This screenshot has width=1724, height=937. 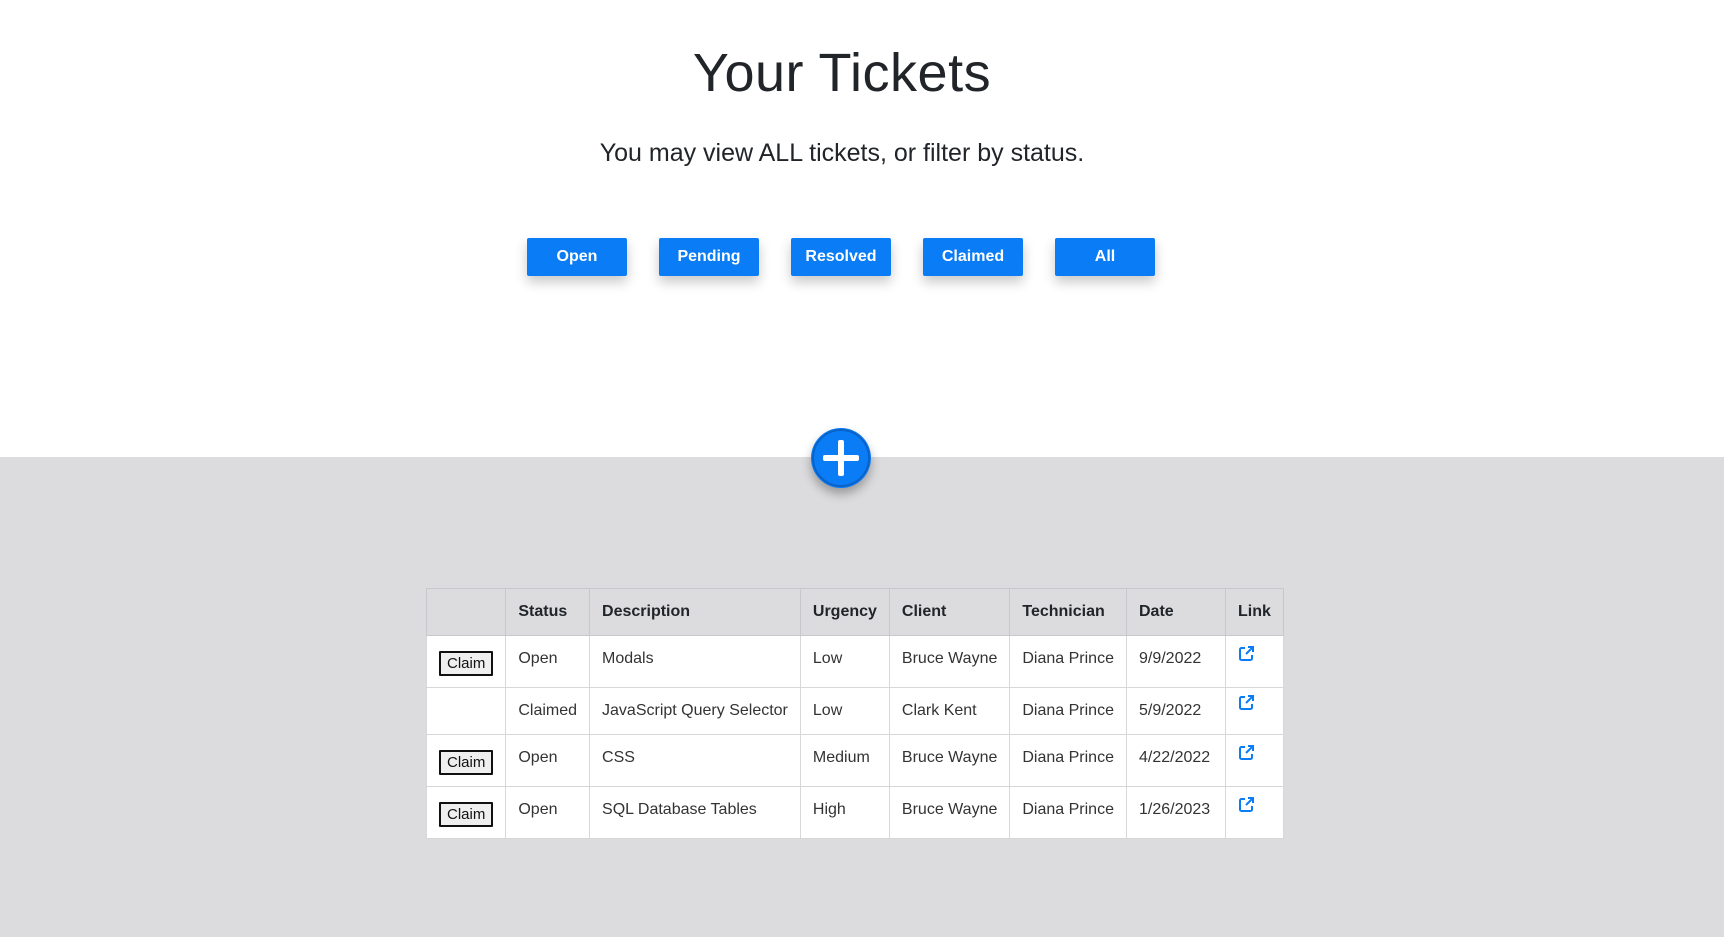 I want to click on urgency-cell: Medium, so click(x=844, y=760).